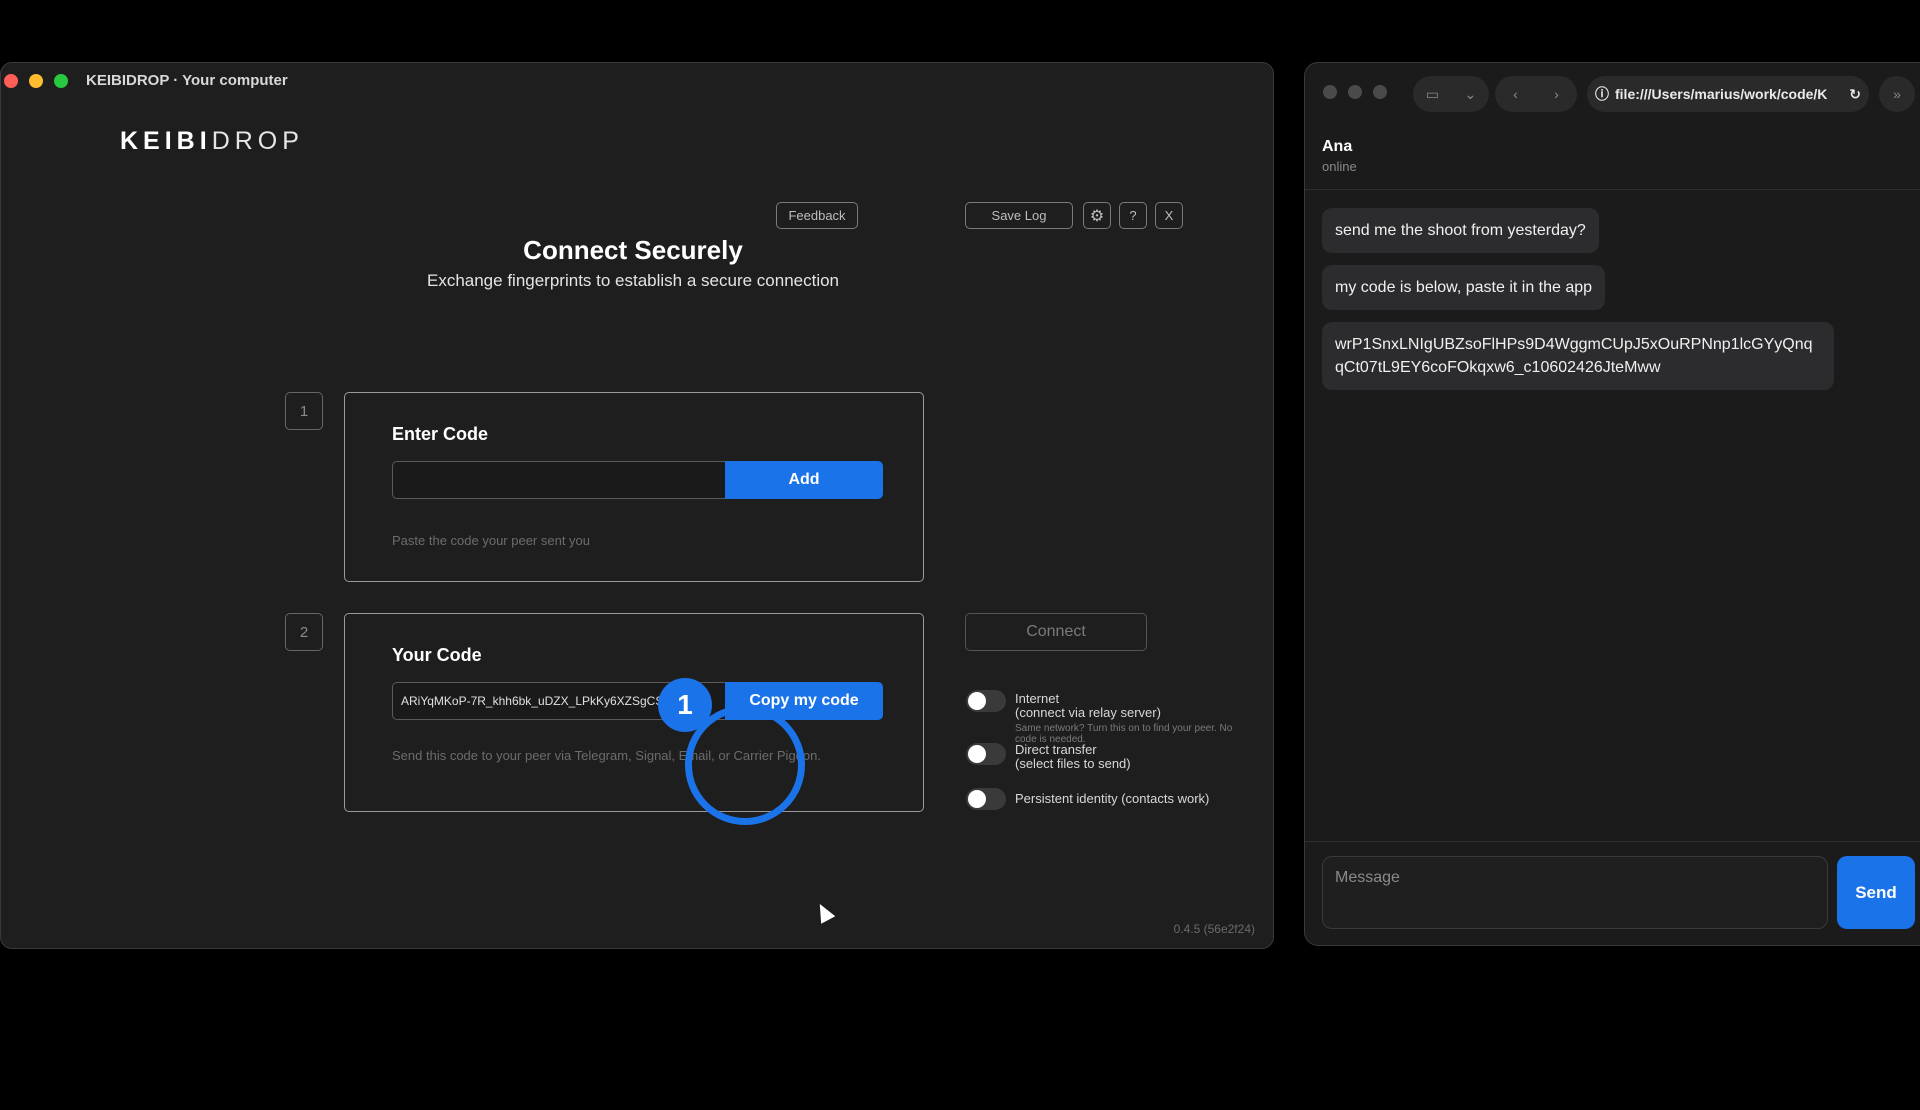  Describe the element at coordinates (1056, 749) in the screenshot. I see `direct-transfer-label: Direct transfer` at that location.